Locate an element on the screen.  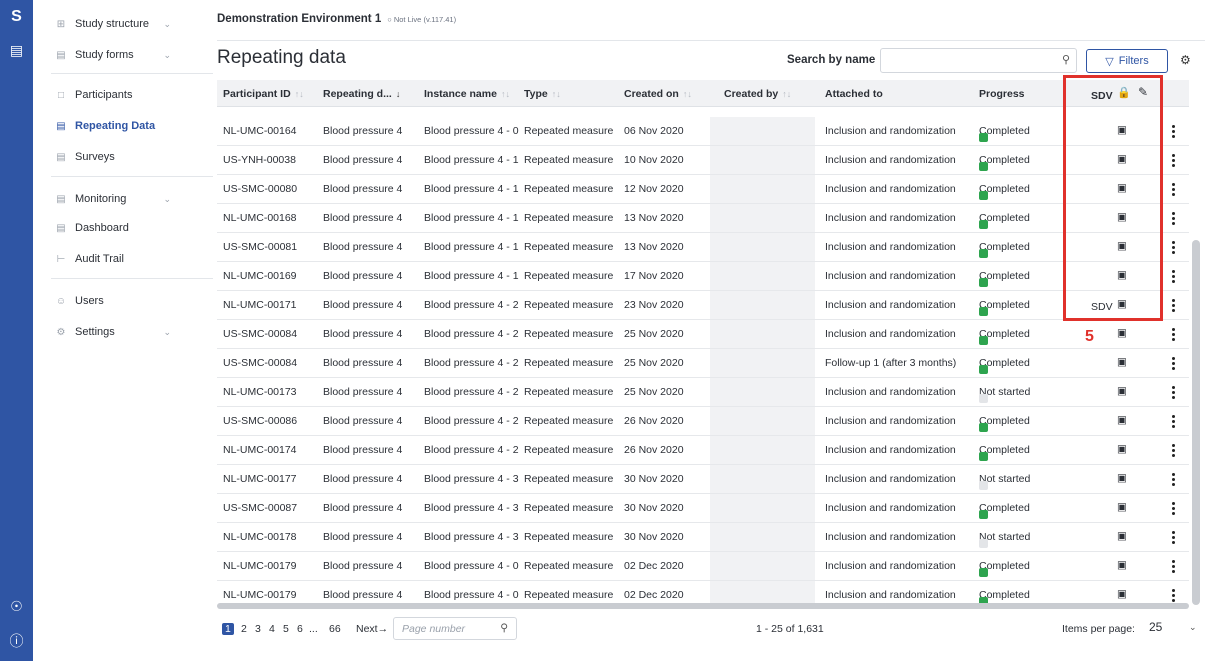
sidebar-item-repeating-data: ▤ Repeating Data is located at coordinates (108, 126).